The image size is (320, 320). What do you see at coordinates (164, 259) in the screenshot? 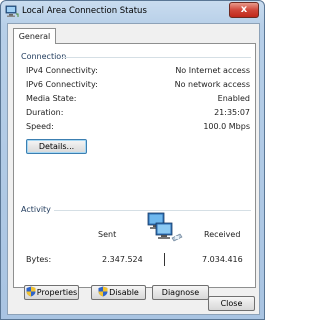
I see `activity-separator` at bounding box center [164, 259].